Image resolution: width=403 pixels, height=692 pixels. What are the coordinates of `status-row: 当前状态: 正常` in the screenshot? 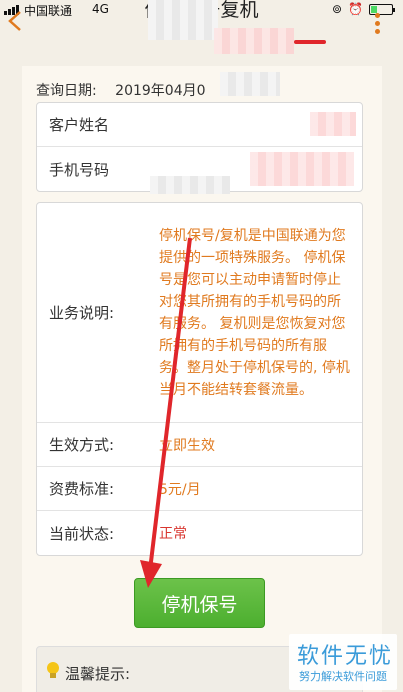 It's located at (199, 533).